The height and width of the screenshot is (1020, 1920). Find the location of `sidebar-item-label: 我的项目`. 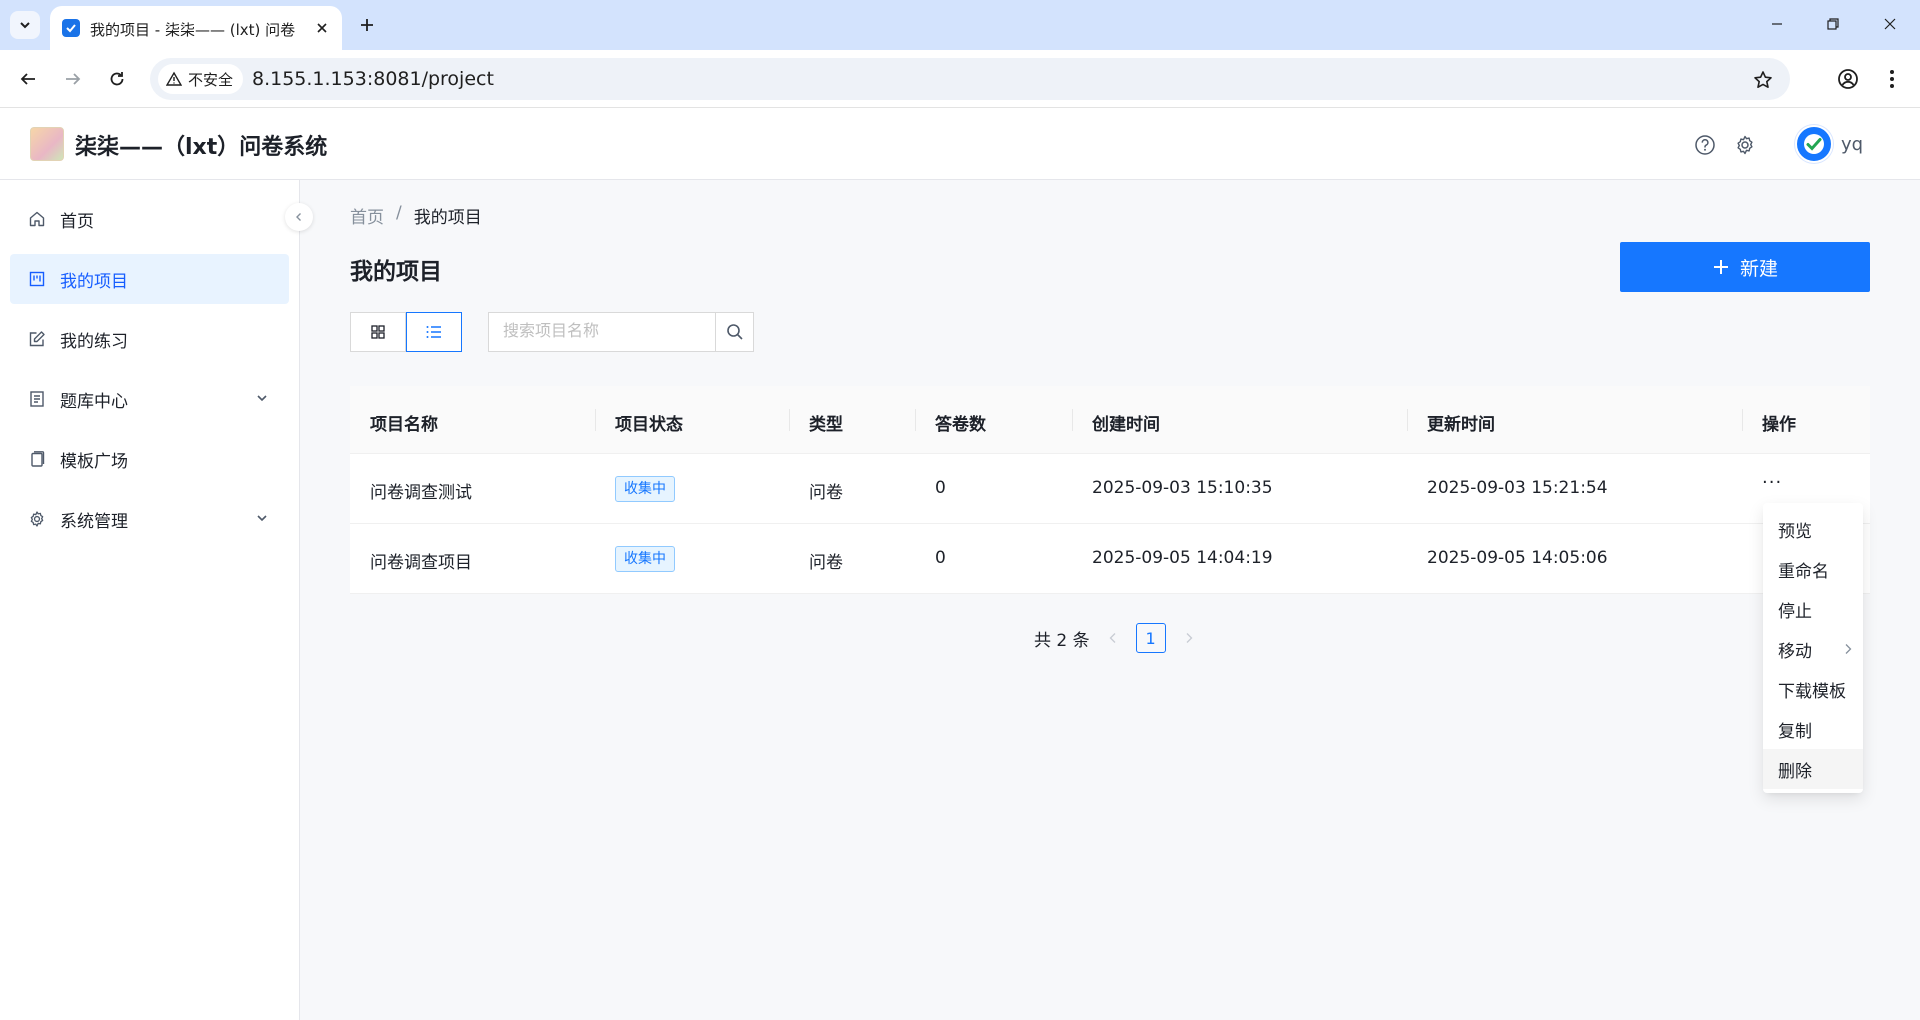

sidebar-item-label: 我的项目 is located at coordinates (94, 281).